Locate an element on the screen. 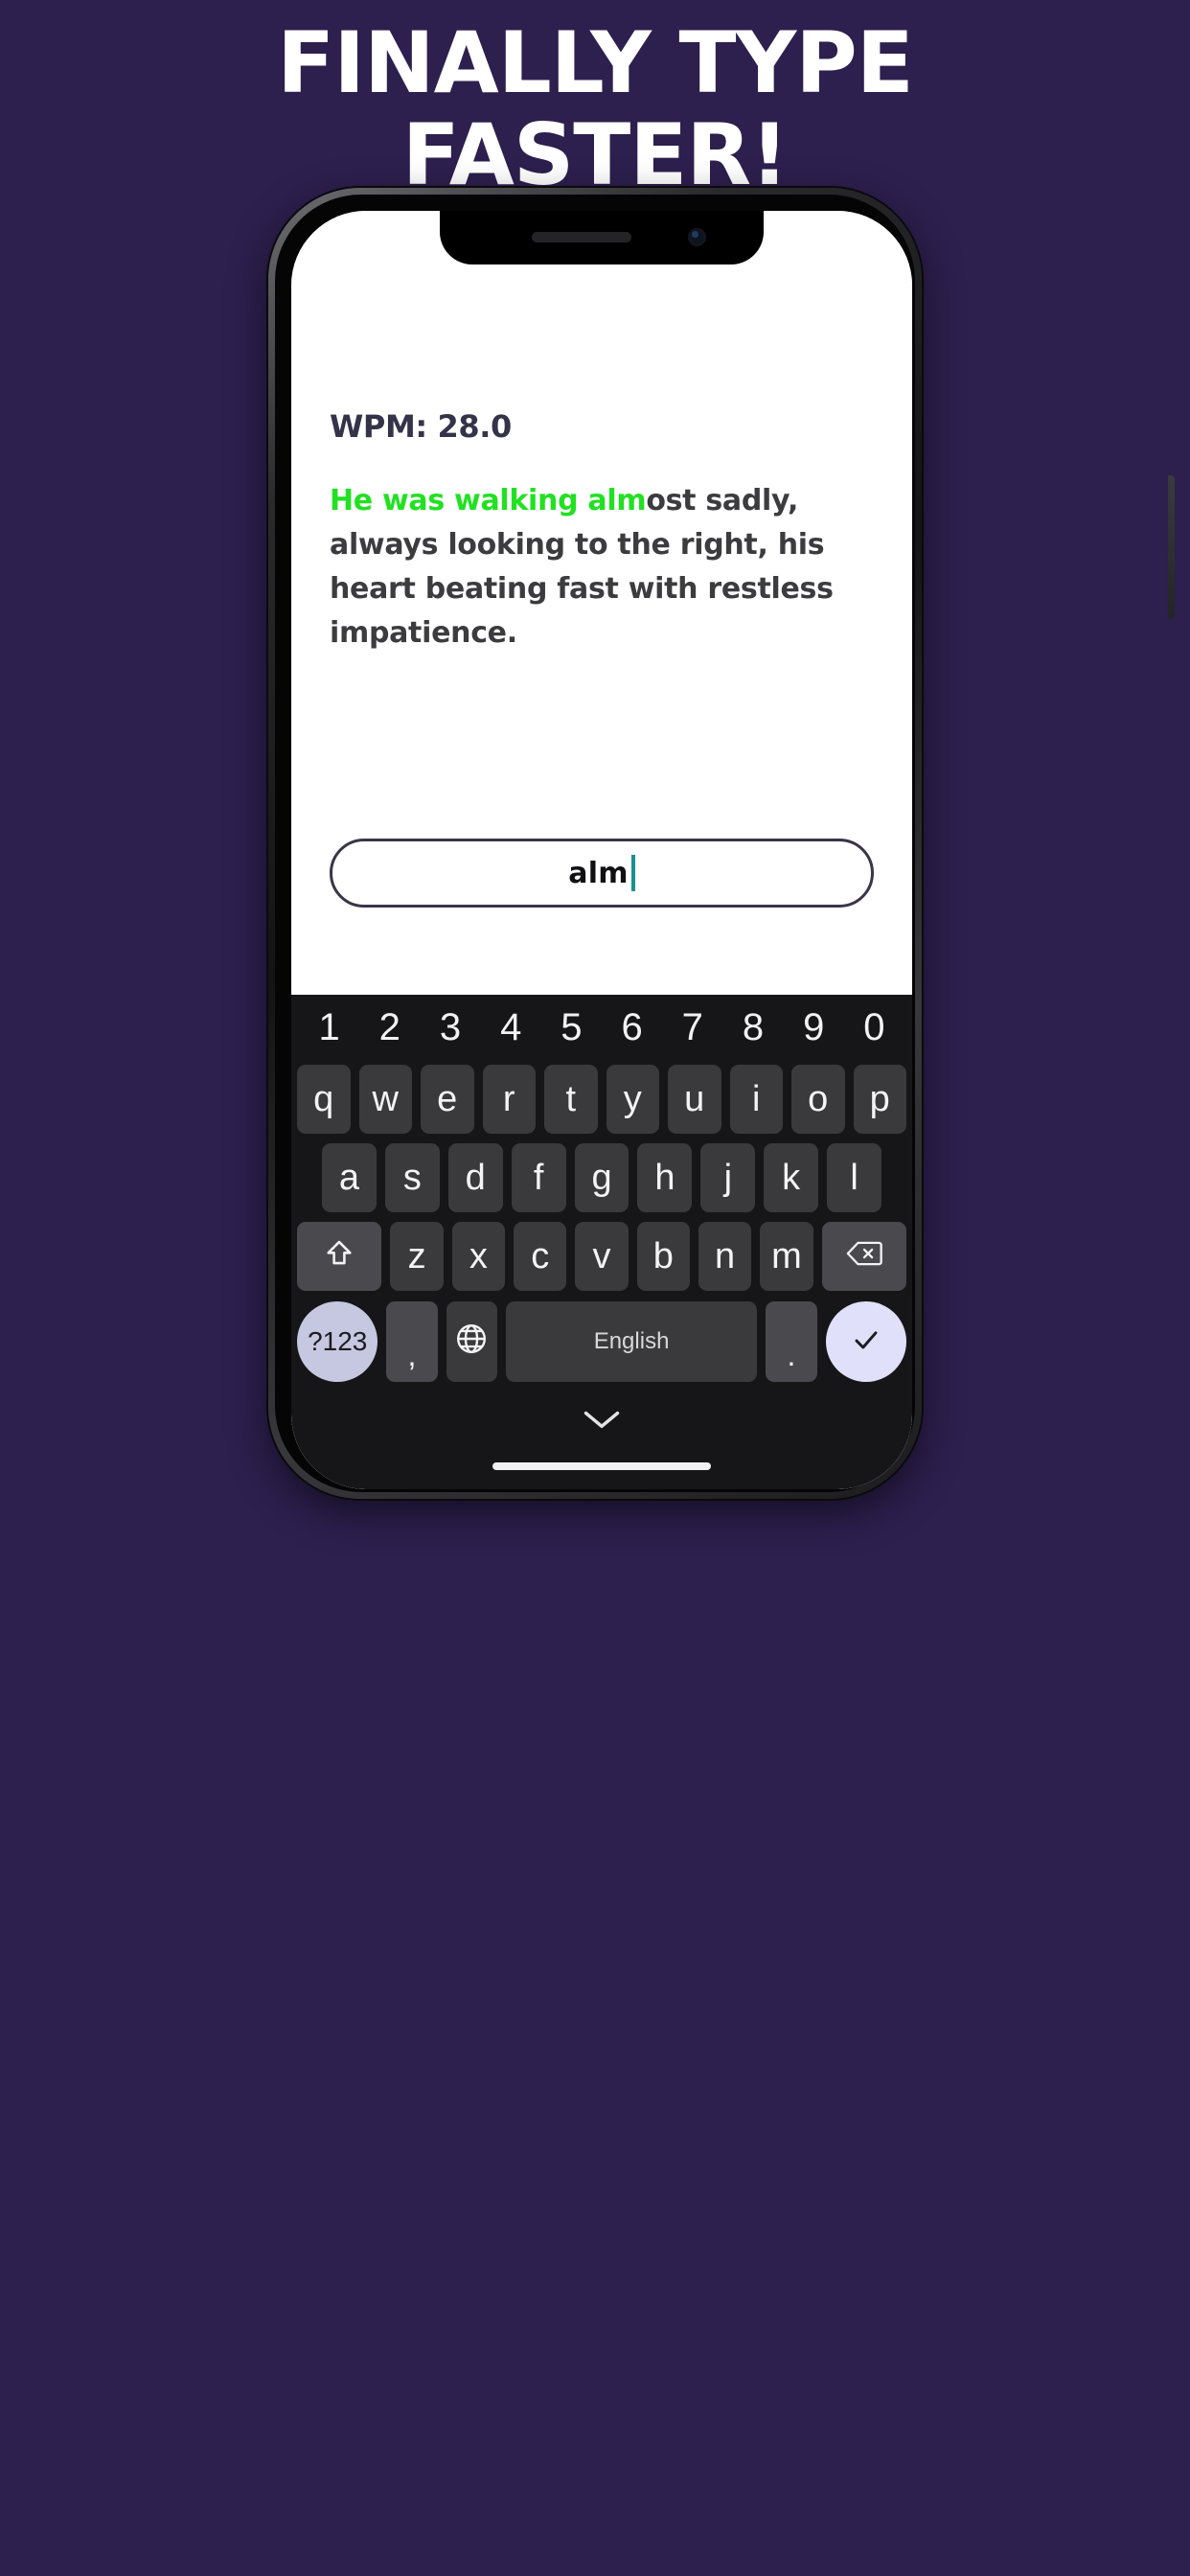 This screenshot has height=2576, width=1190. key-8: 8 is located at coordinates (753, 1027).